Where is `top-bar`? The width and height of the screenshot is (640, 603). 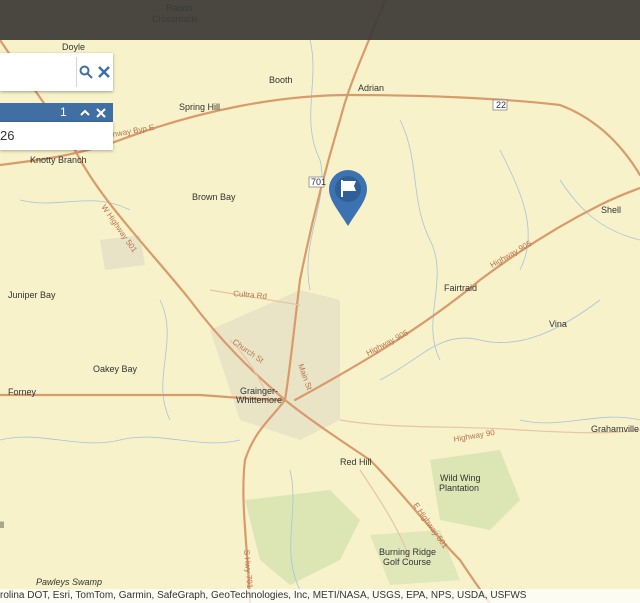 top-bar is located at coordinates (320, 20).